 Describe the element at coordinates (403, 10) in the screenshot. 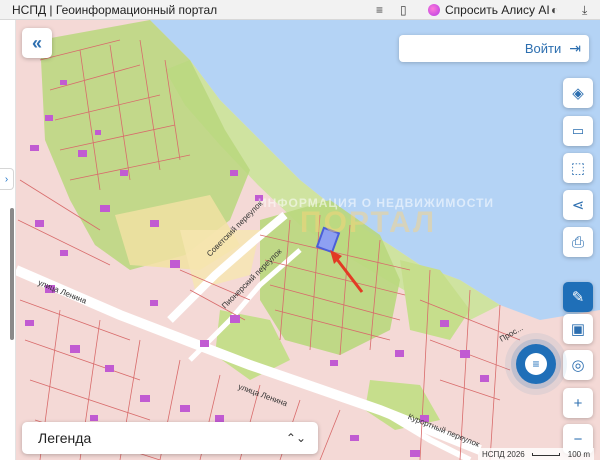

I see `bookmark-icon: ▯` at that location.